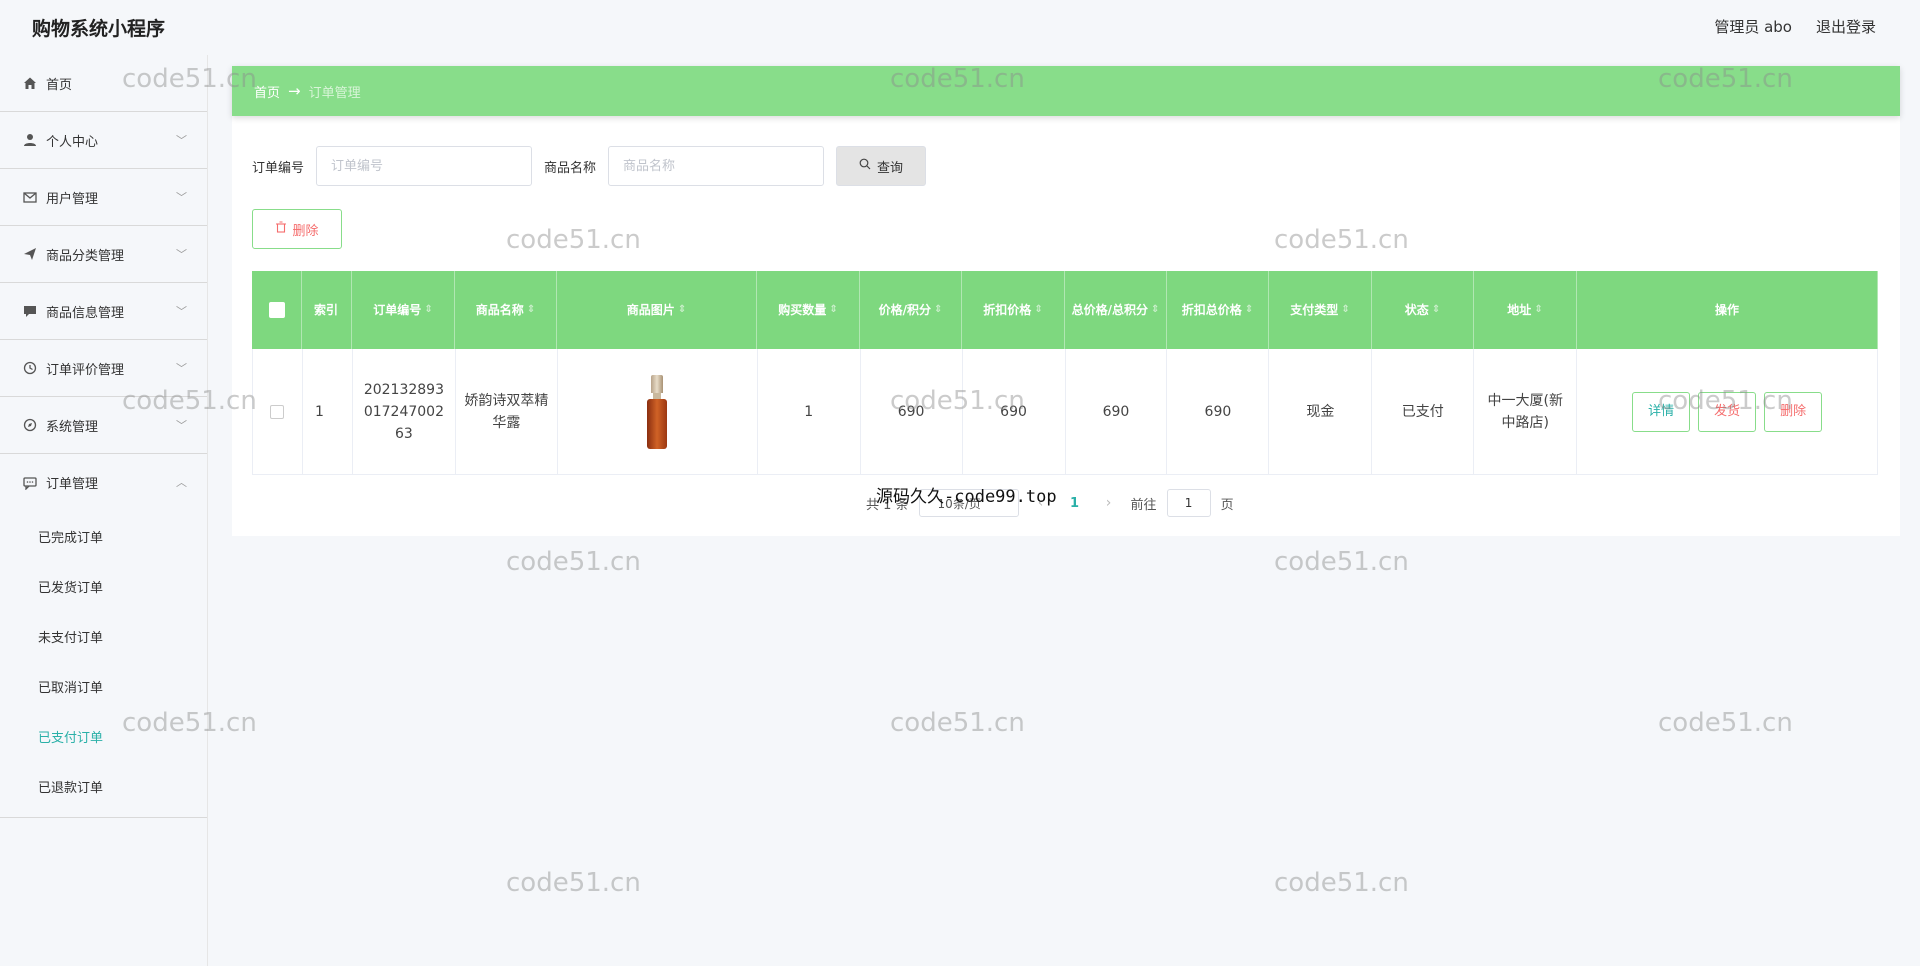 This screenshot has height=966, width=1920. Describe the element at coordinates (30, 425) in the screenshot. I see `compass-icon` at that location.